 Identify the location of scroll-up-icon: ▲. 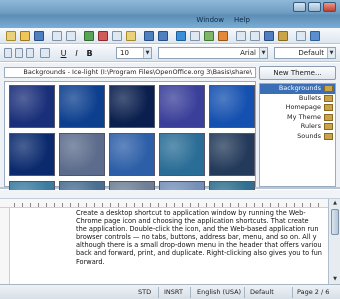
(335, 203).